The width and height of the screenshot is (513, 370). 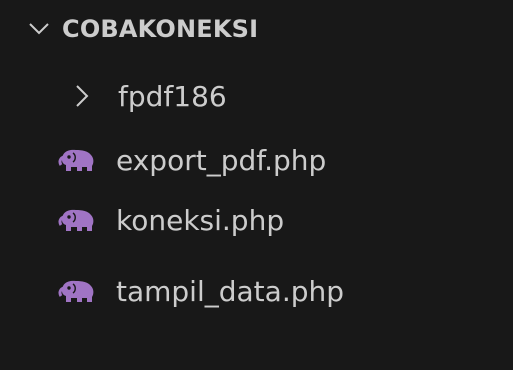 What do you see at coordinates (160, 29) in the screenshot?
I see `root-folder-label: COBAKONEKSI` at bounding box center [160, 29].